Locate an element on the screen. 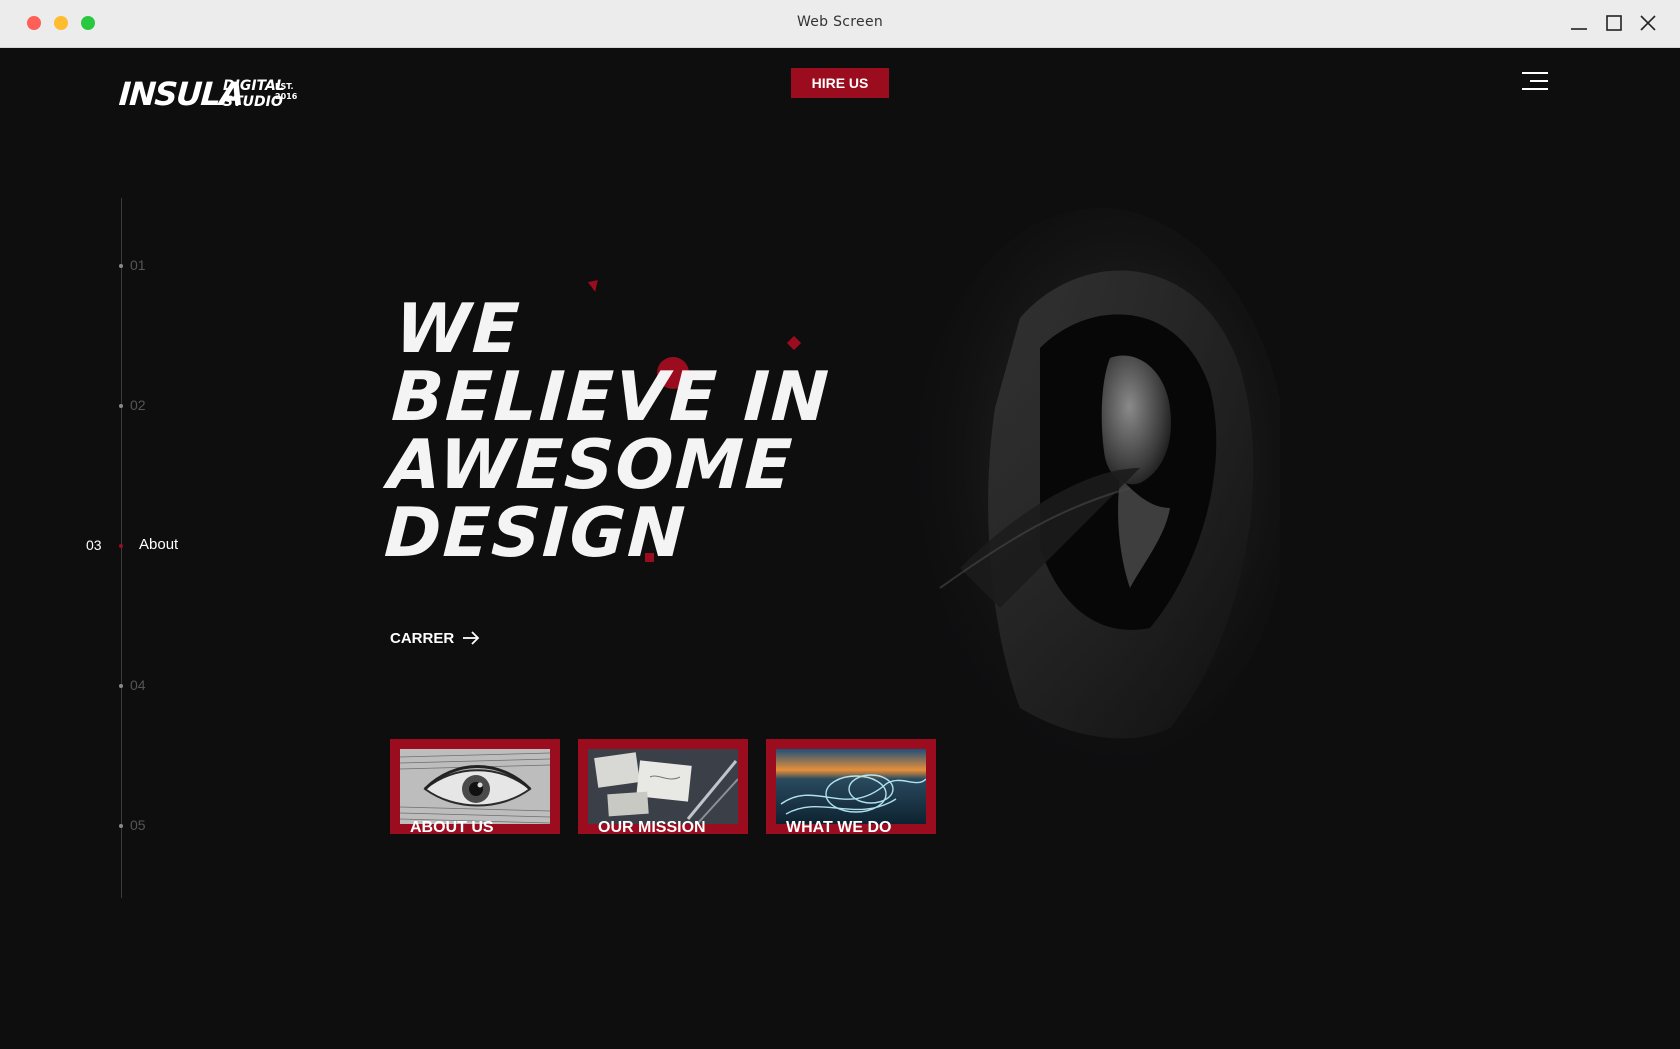  sidenav-item-01: 01 is located at coordinates (130, 266).